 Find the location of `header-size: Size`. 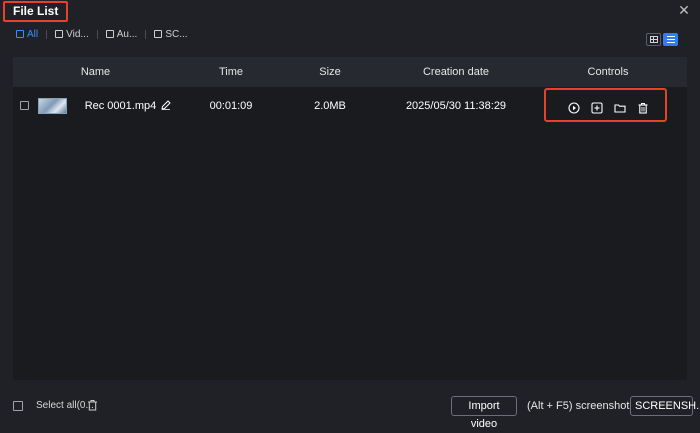

header-size: Size is located at coordinates (330, 72).